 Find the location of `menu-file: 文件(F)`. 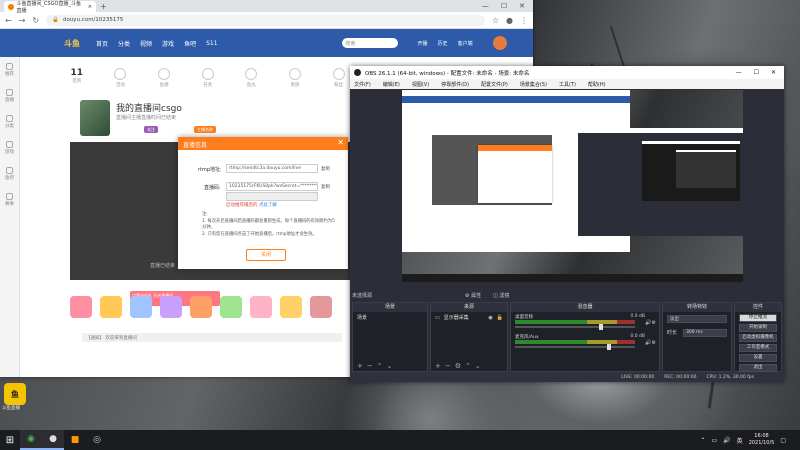

menu-file: 文件(F) is located at coordinates (362, 84).